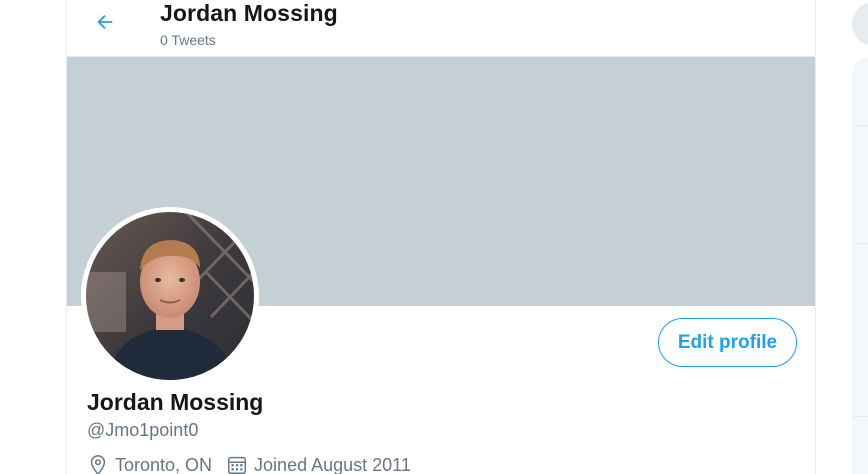  Describe the element at coordinates (175, 402) in the screenshot. I see `profile-name: Jordan Mossing` at that location.